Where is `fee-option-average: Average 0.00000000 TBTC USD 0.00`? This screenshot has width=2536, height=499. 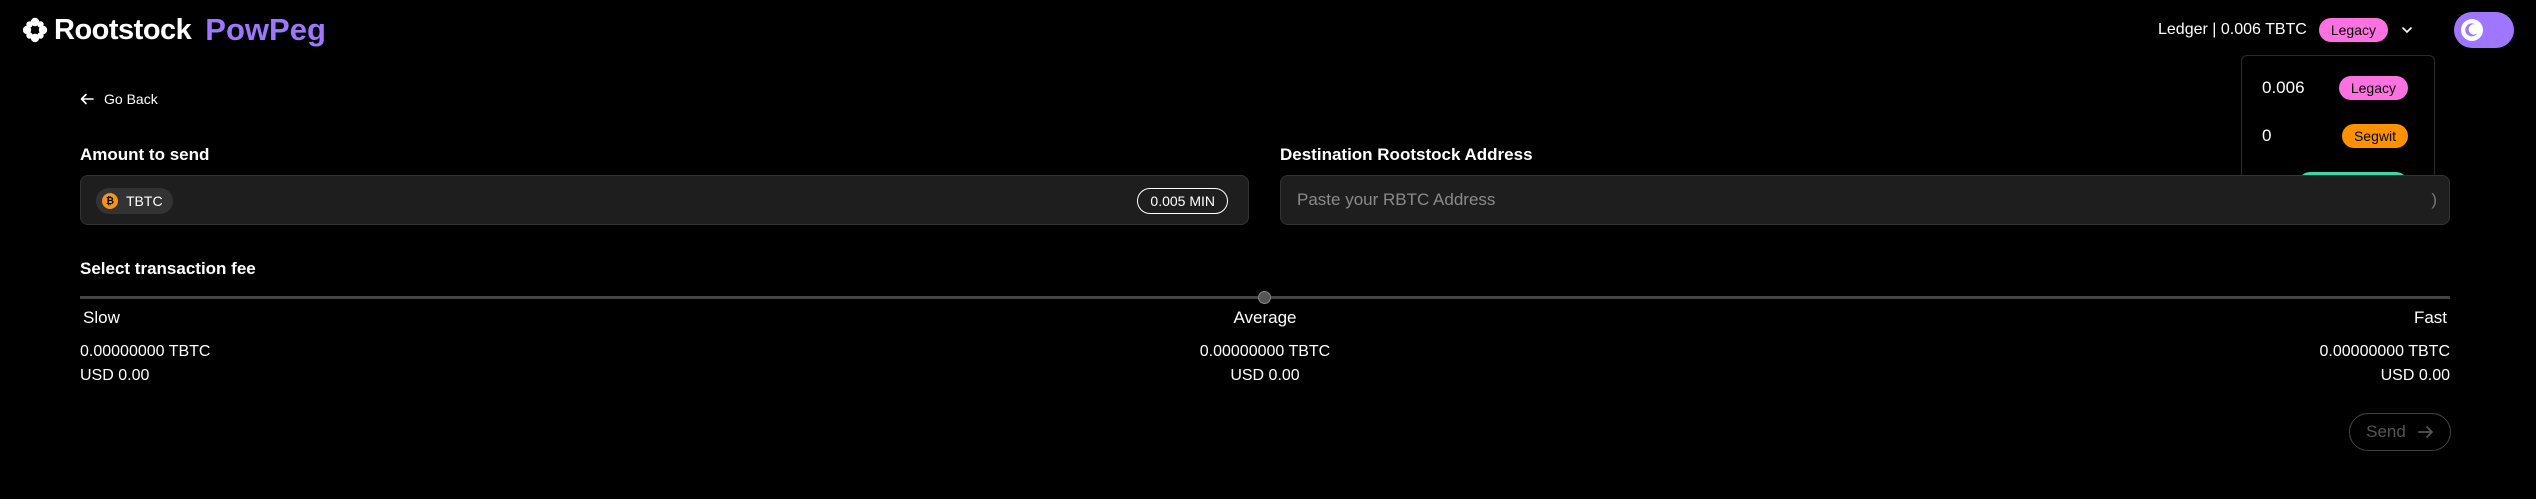 fee-option-average: Average 0.00000000 TBTC USD 0.00 is located at coordinates (1265, 347).